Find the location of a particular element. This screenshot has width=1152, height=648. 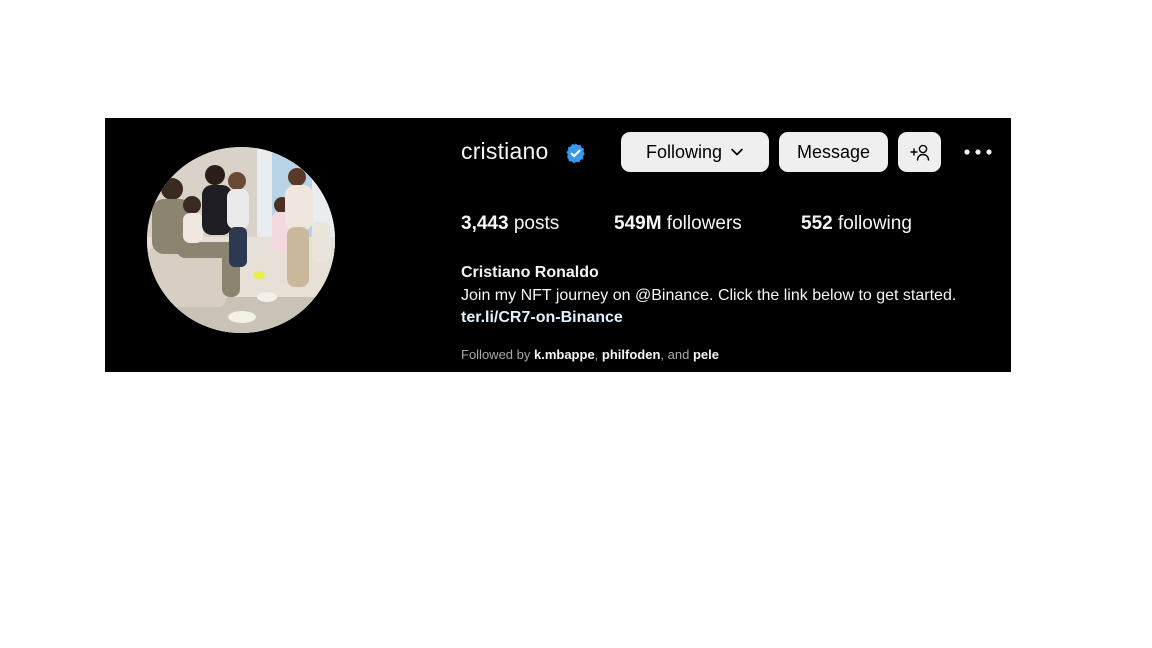

message-button-label: Message is located at coordinates (833, 151).